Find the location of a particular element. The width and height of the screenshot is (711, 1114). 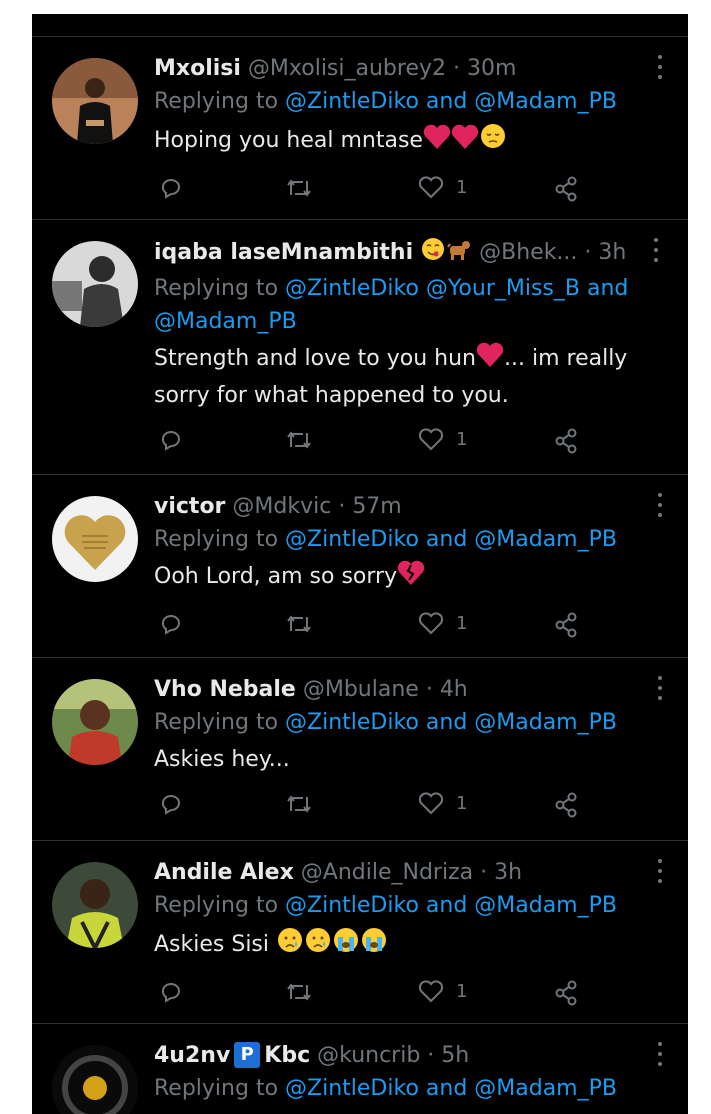

replying-to: Replying to @ZintleDiko @Your_Miss_B and is located at coordinates (406, 288).